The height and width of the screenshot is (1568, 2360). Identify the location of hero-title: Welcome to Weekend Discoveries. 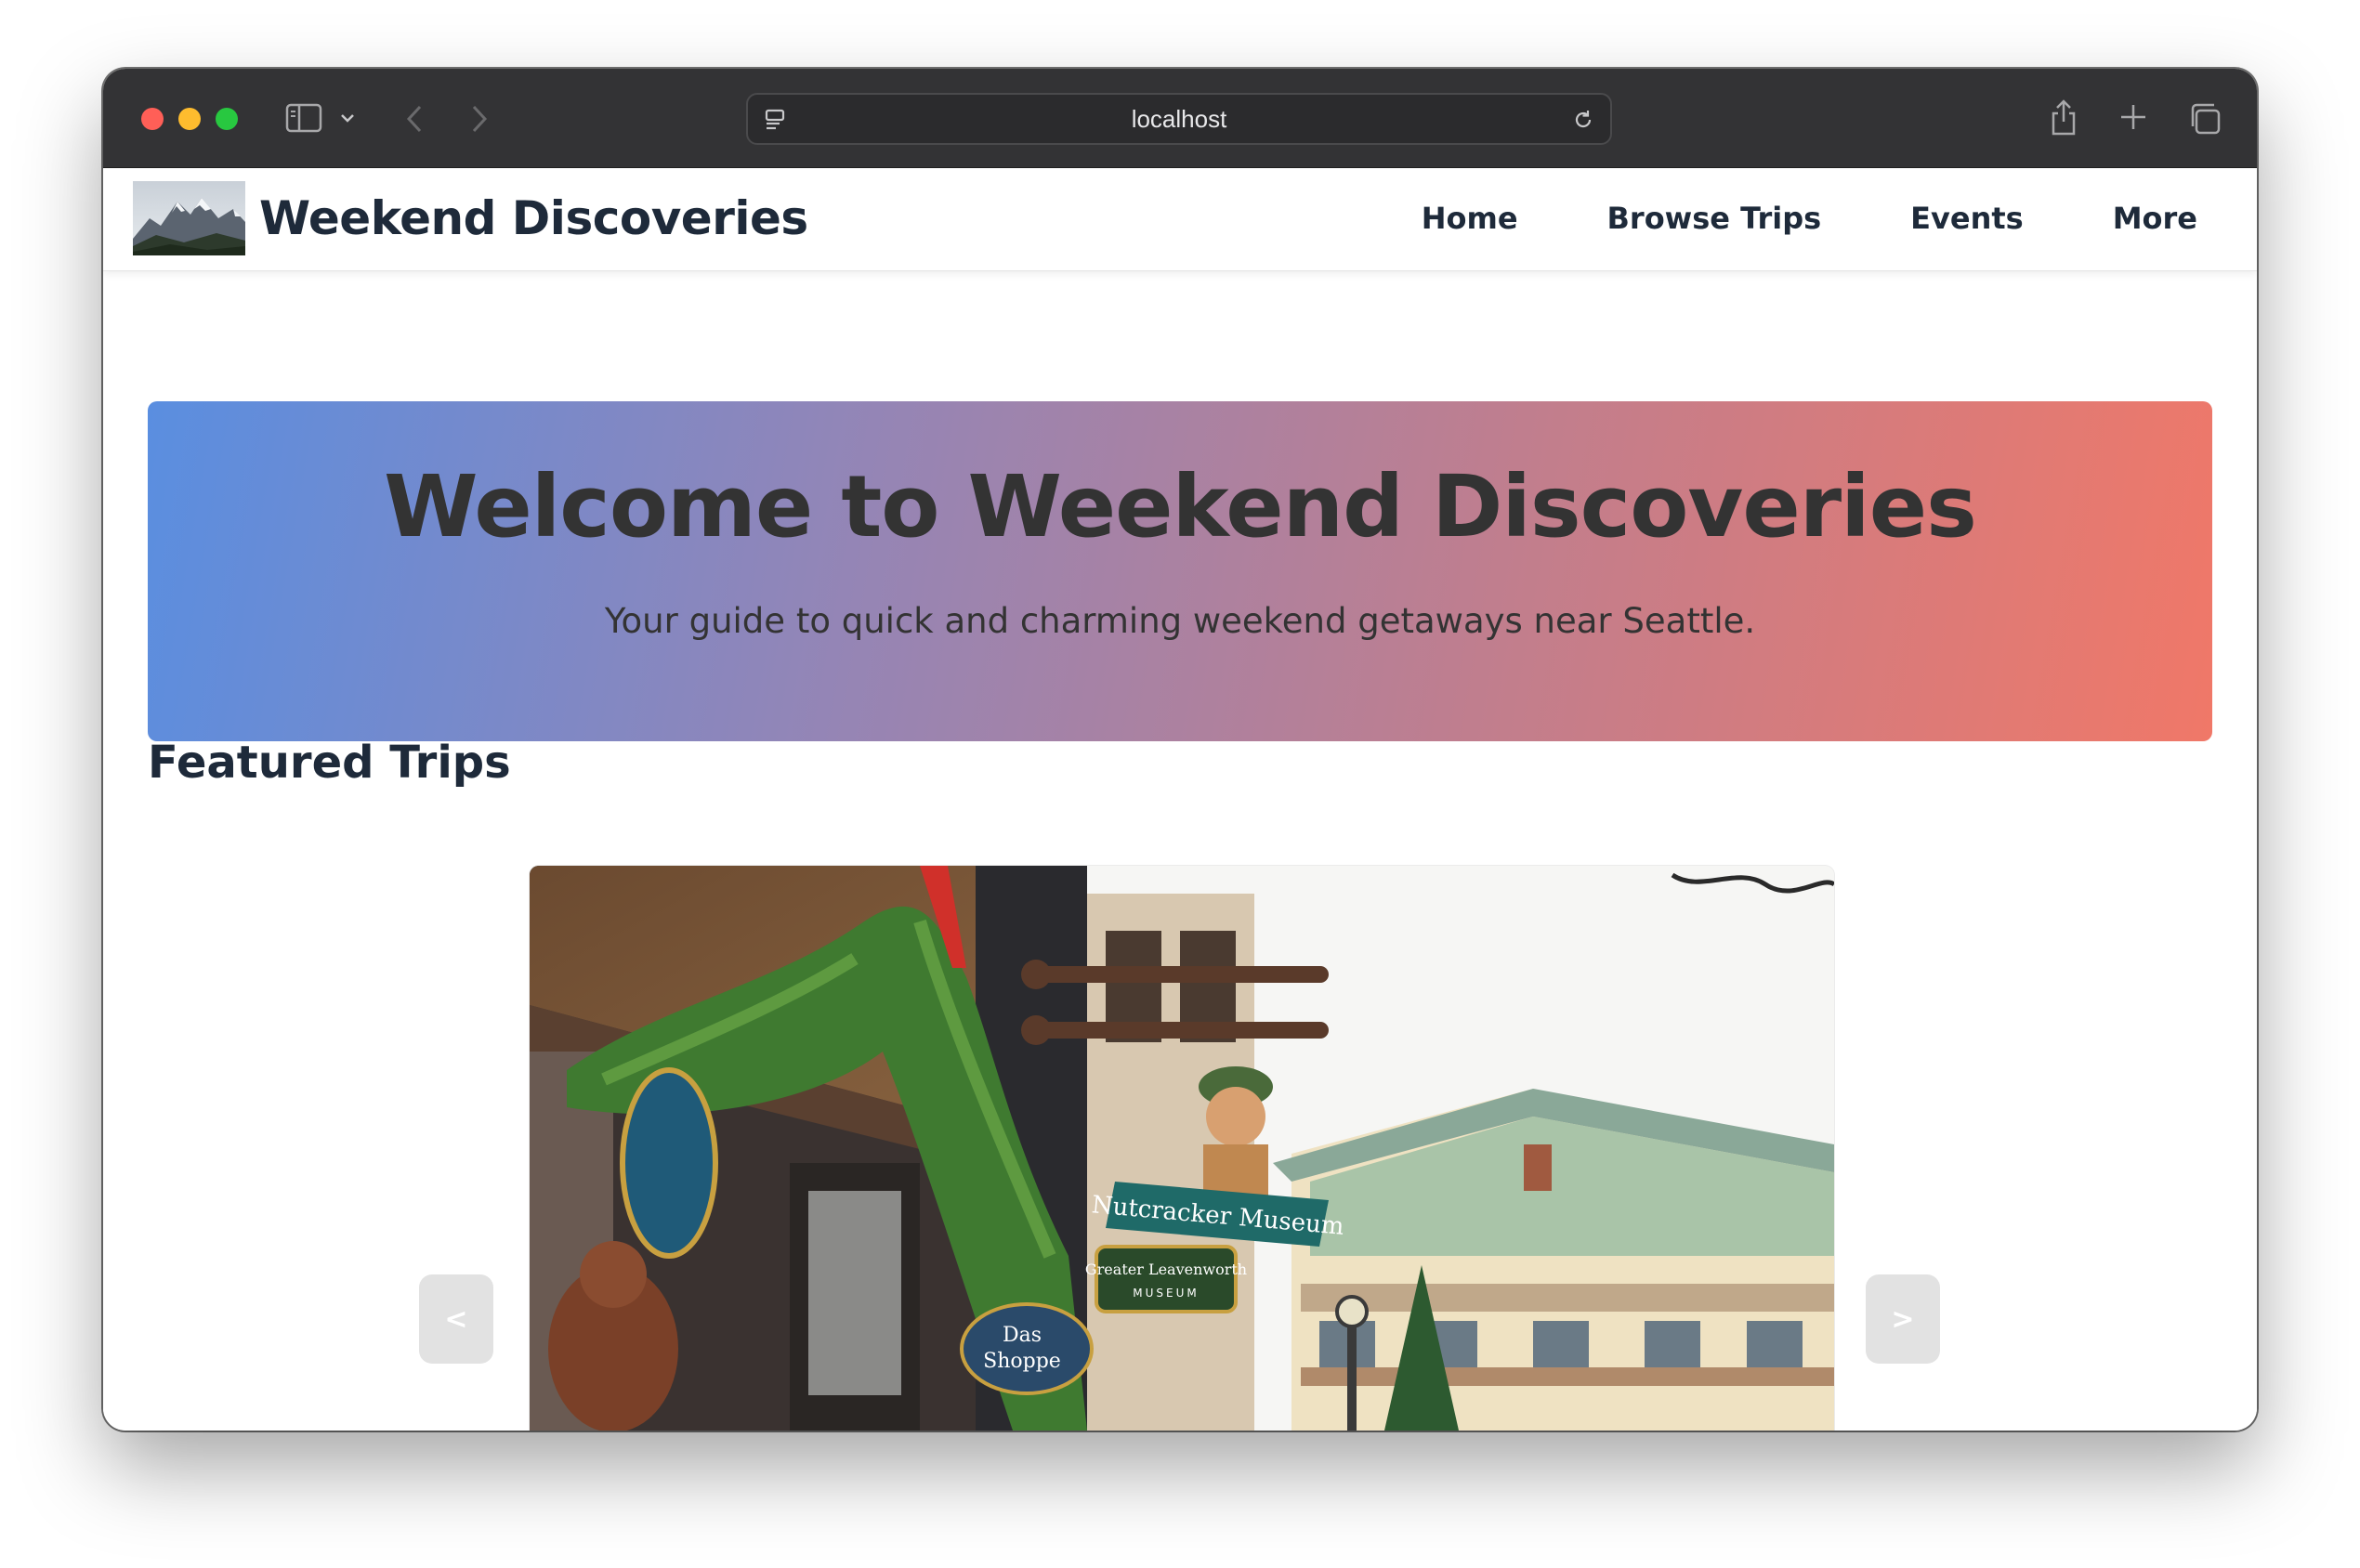
(1180, 506).